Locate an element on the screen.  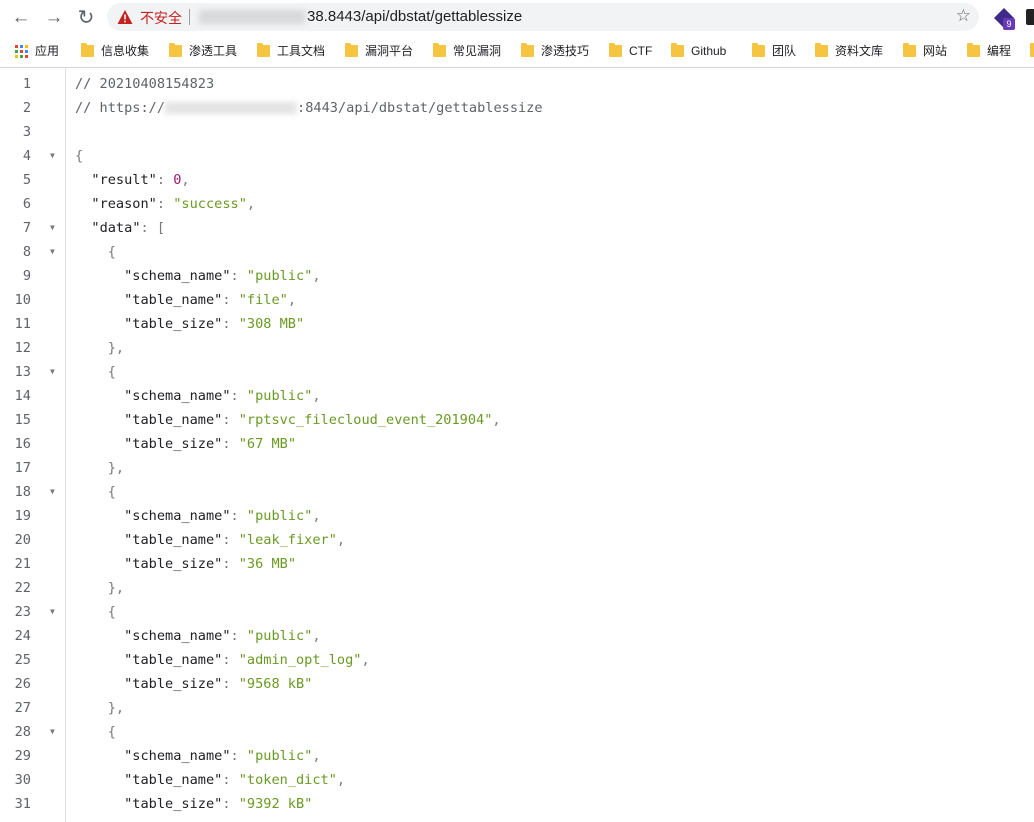
code-line: 19 "schema_name": "public", is located at coordinates (517, 516).